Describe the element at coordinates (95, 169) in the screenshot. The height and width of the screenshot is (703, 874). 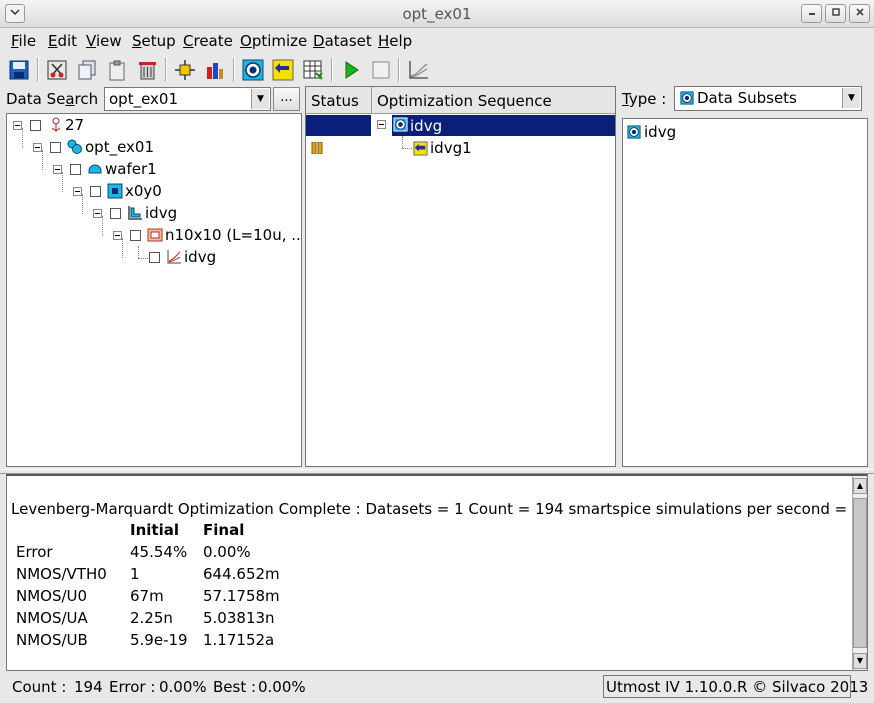
I see `wafer-icon` at that location.